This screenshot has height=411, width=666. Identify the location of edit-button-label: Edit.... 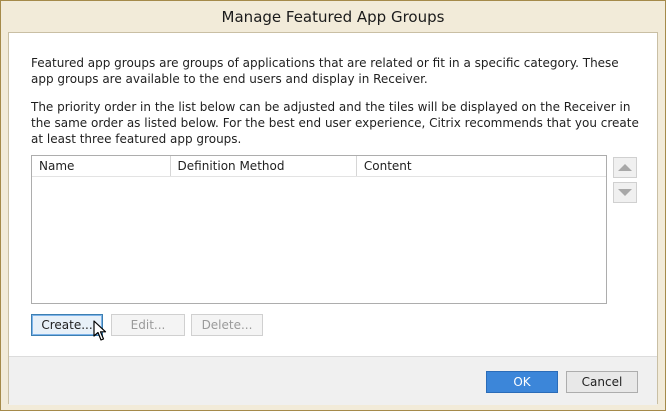
(148, 325).